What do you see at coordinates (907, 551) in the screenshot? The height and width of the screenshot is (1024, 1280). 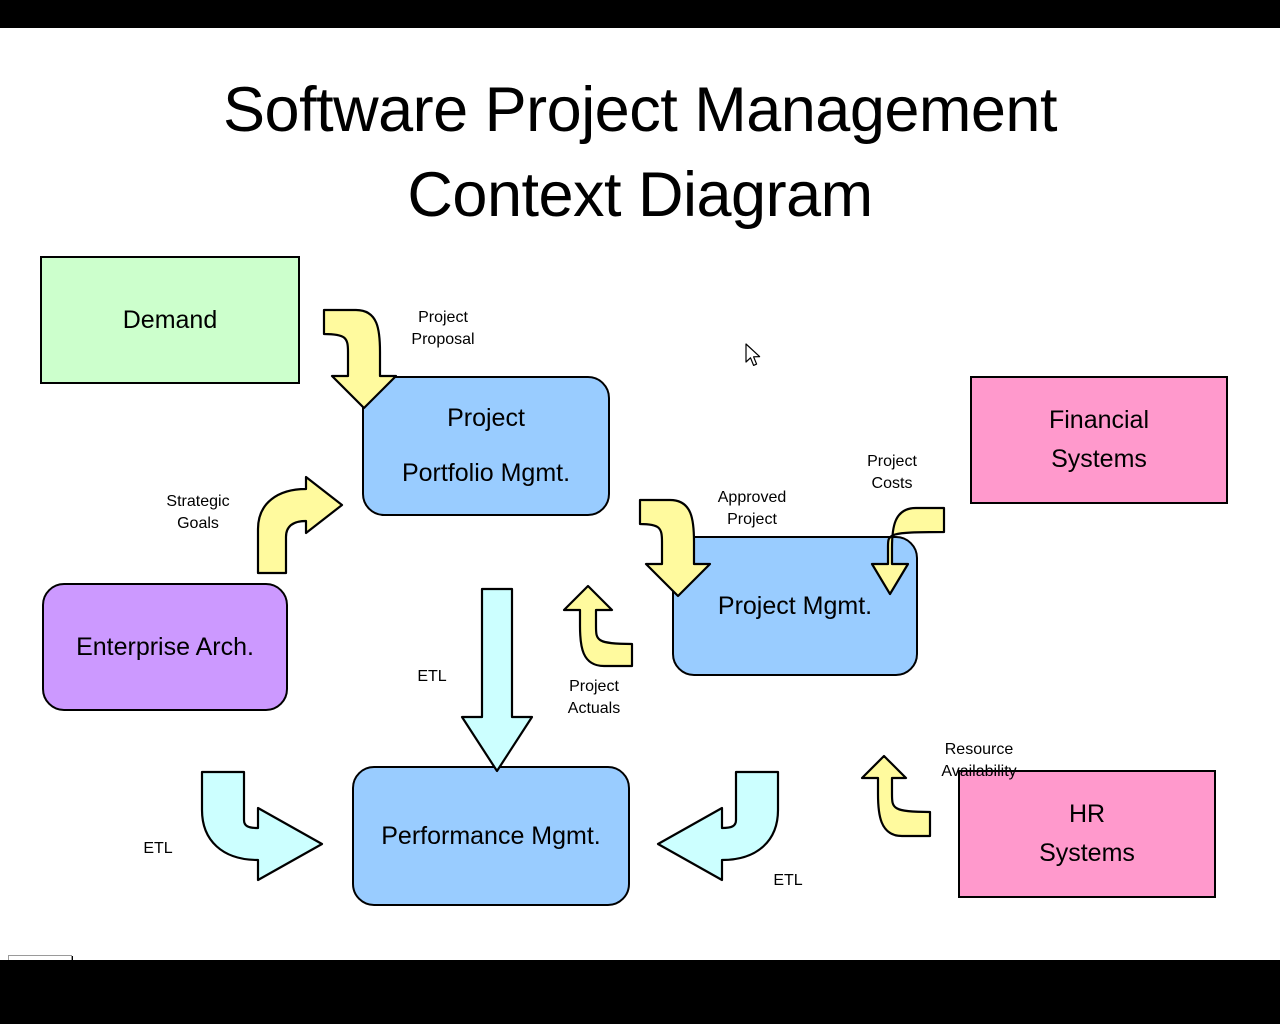 I see `arrow-project-costs` at bounding box center [907, 551].